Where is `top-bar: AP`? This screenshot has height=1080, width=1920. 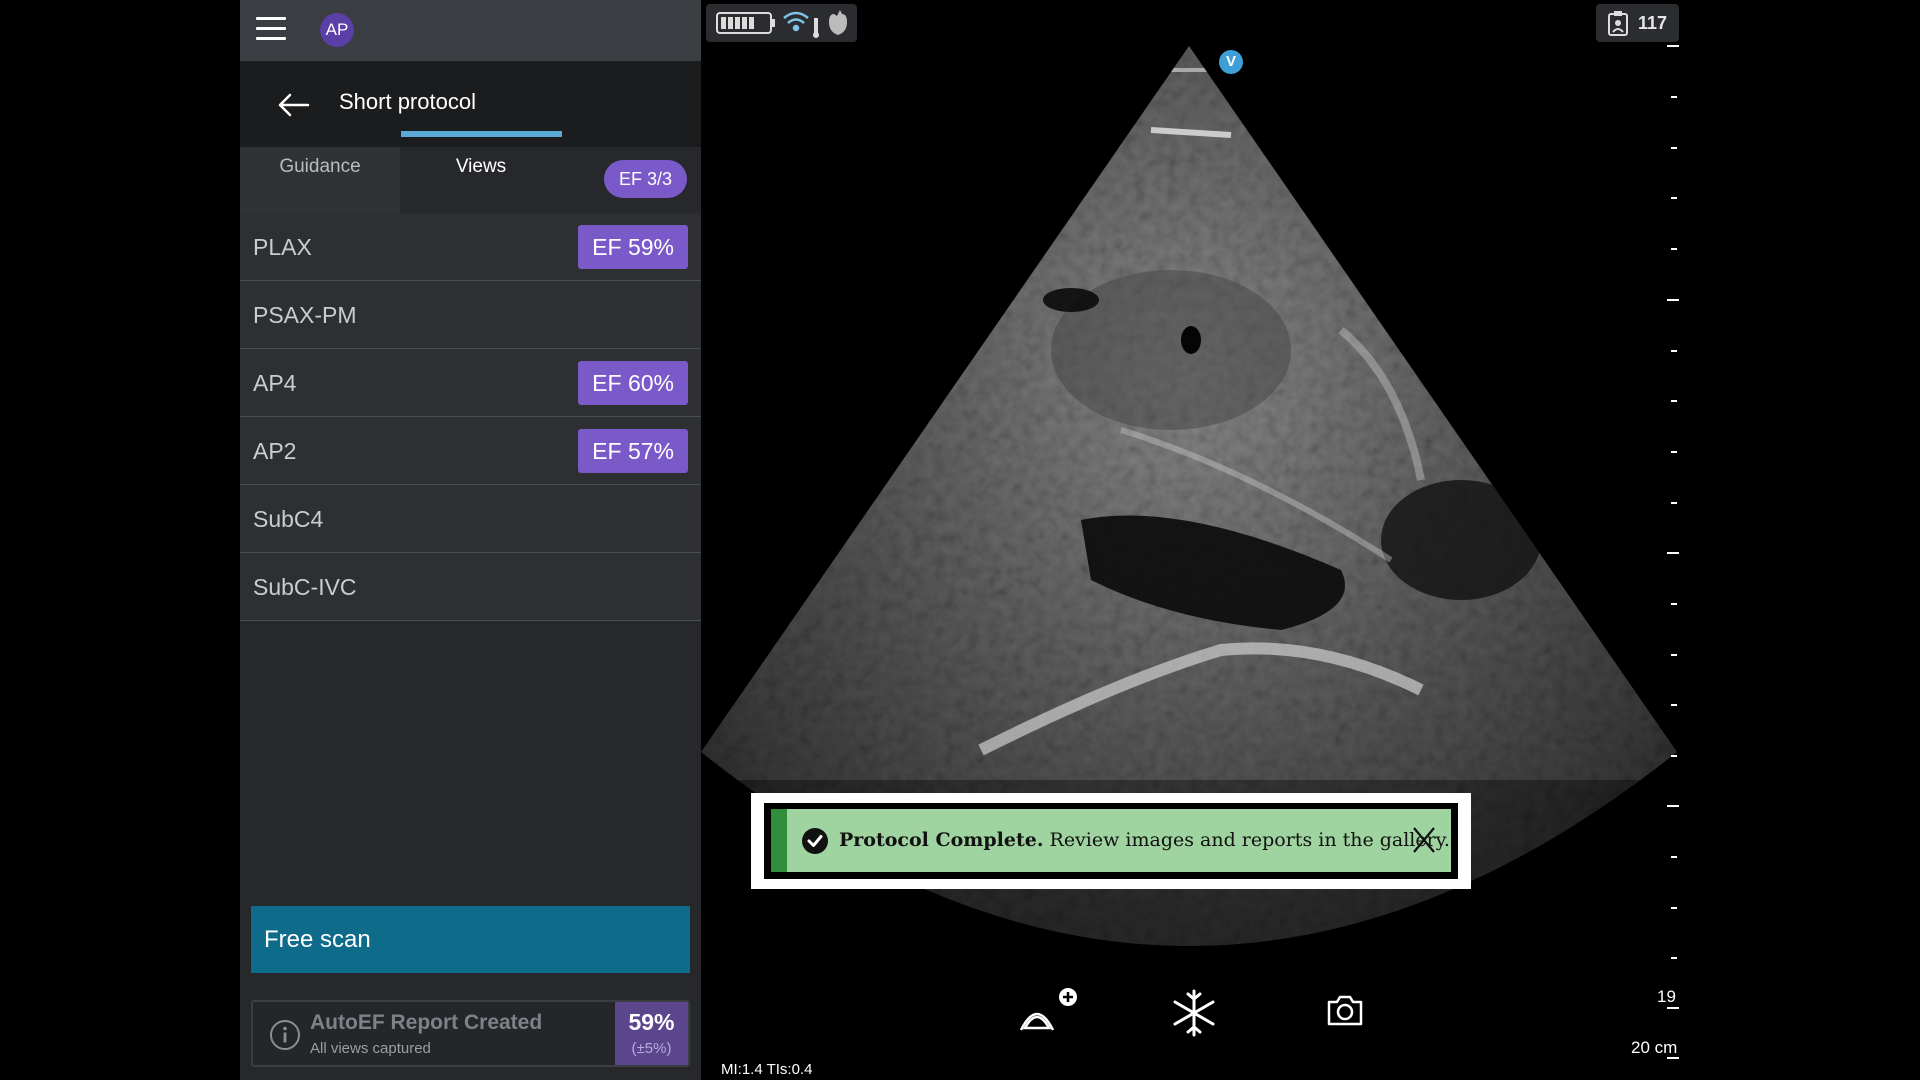 top-bar: AP is located at coordinates (470, 30).